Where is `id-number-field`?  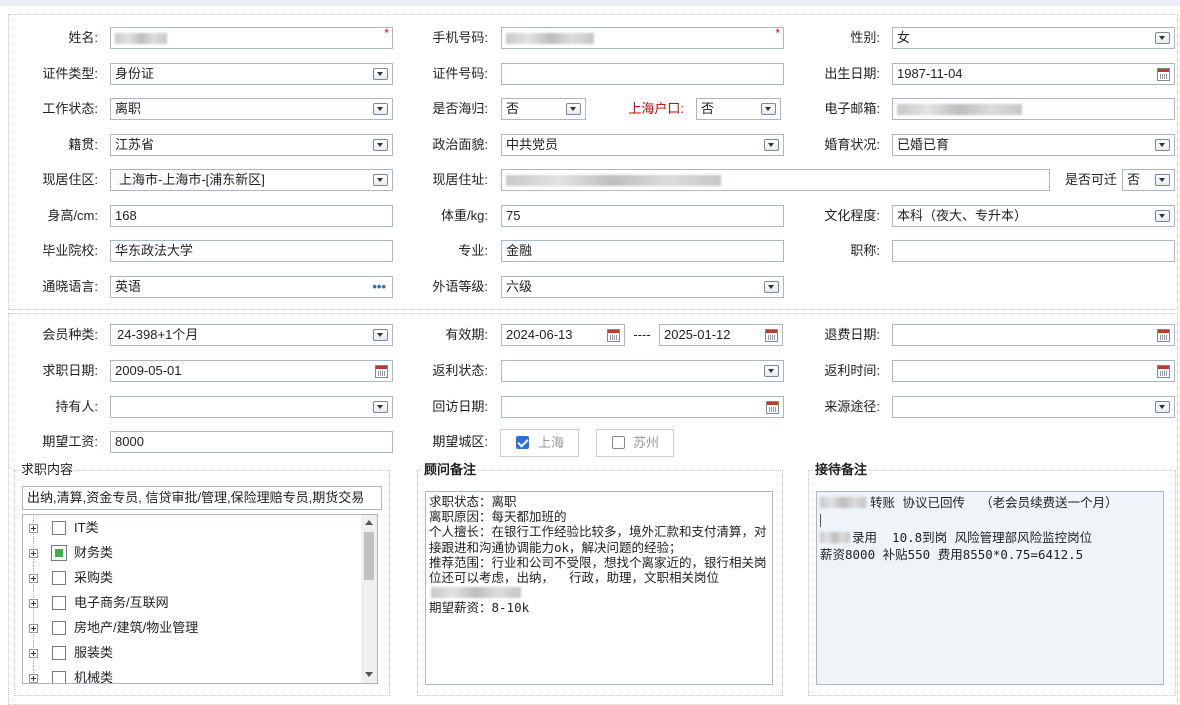
id-number-field is located at coordinates (642, 74).